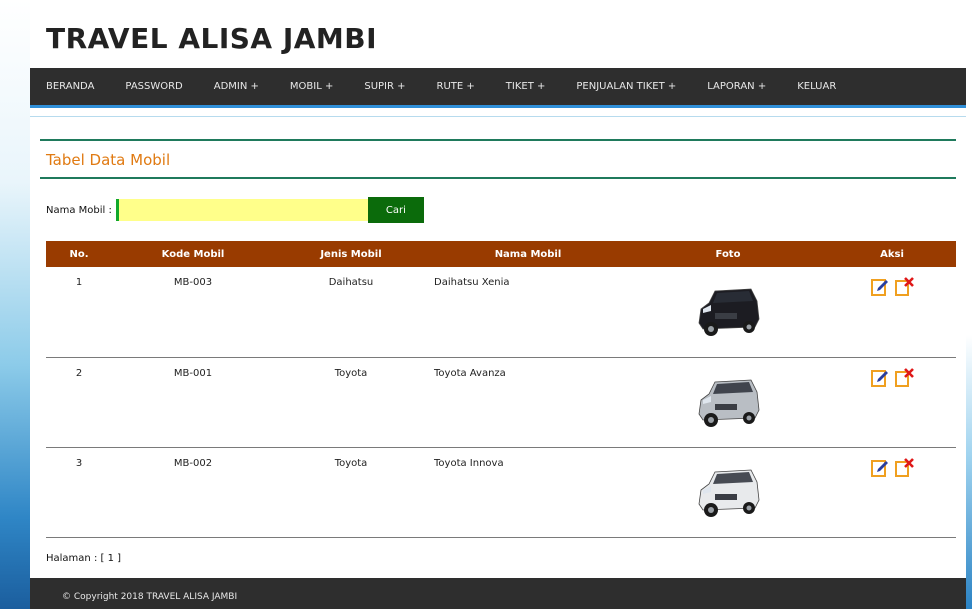  Describe the element at coordinates (456, 86) in the screenshot. I see `nav-item-rute: RUTE +` at that location.